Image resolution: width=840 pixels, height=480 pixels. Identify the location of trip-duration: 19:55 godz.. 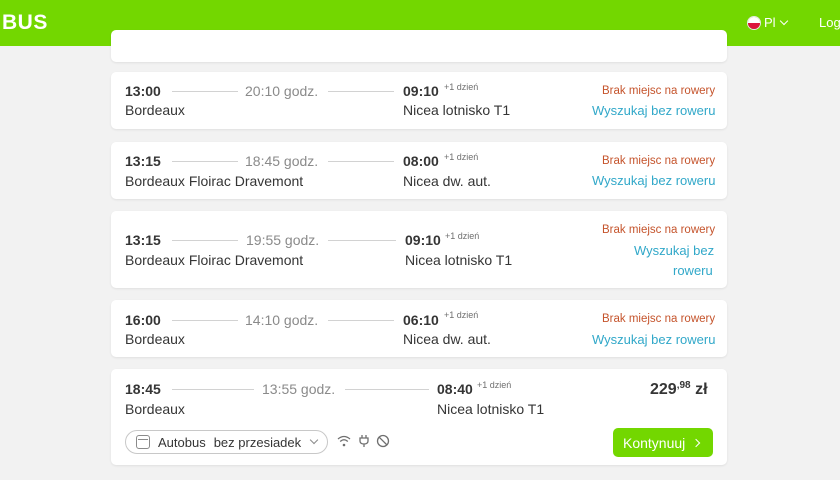
(283, 240).